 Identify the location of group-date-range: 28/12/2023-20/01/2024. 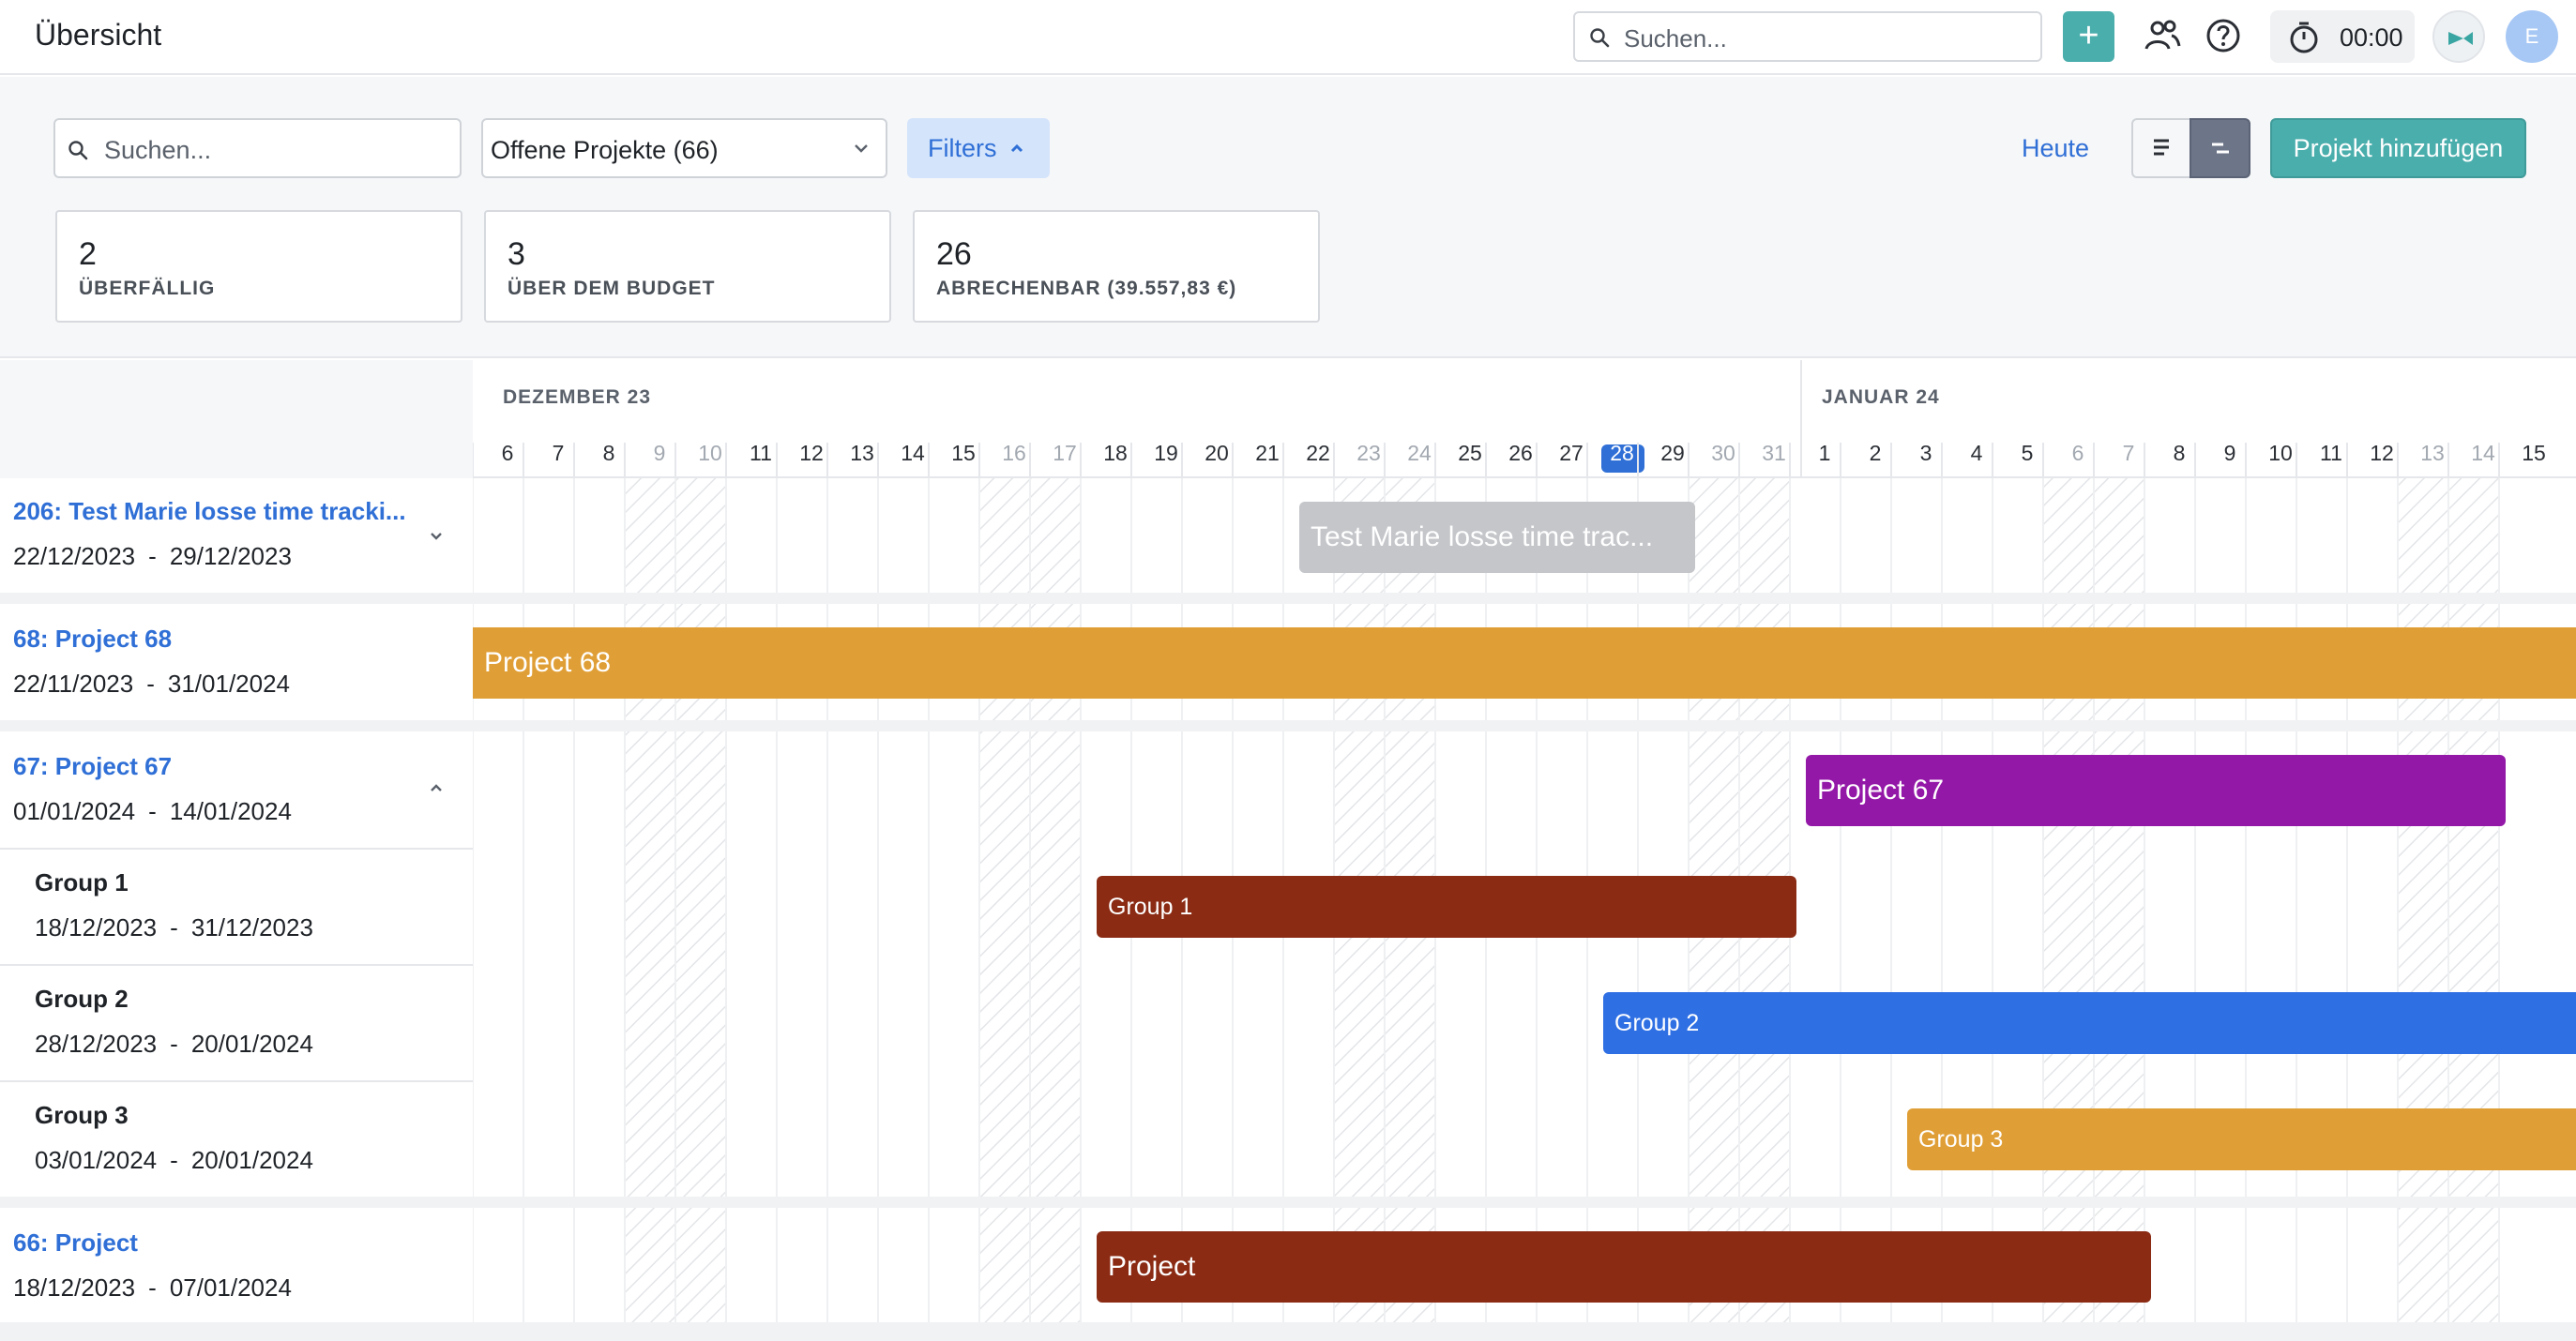
(174, 1045).